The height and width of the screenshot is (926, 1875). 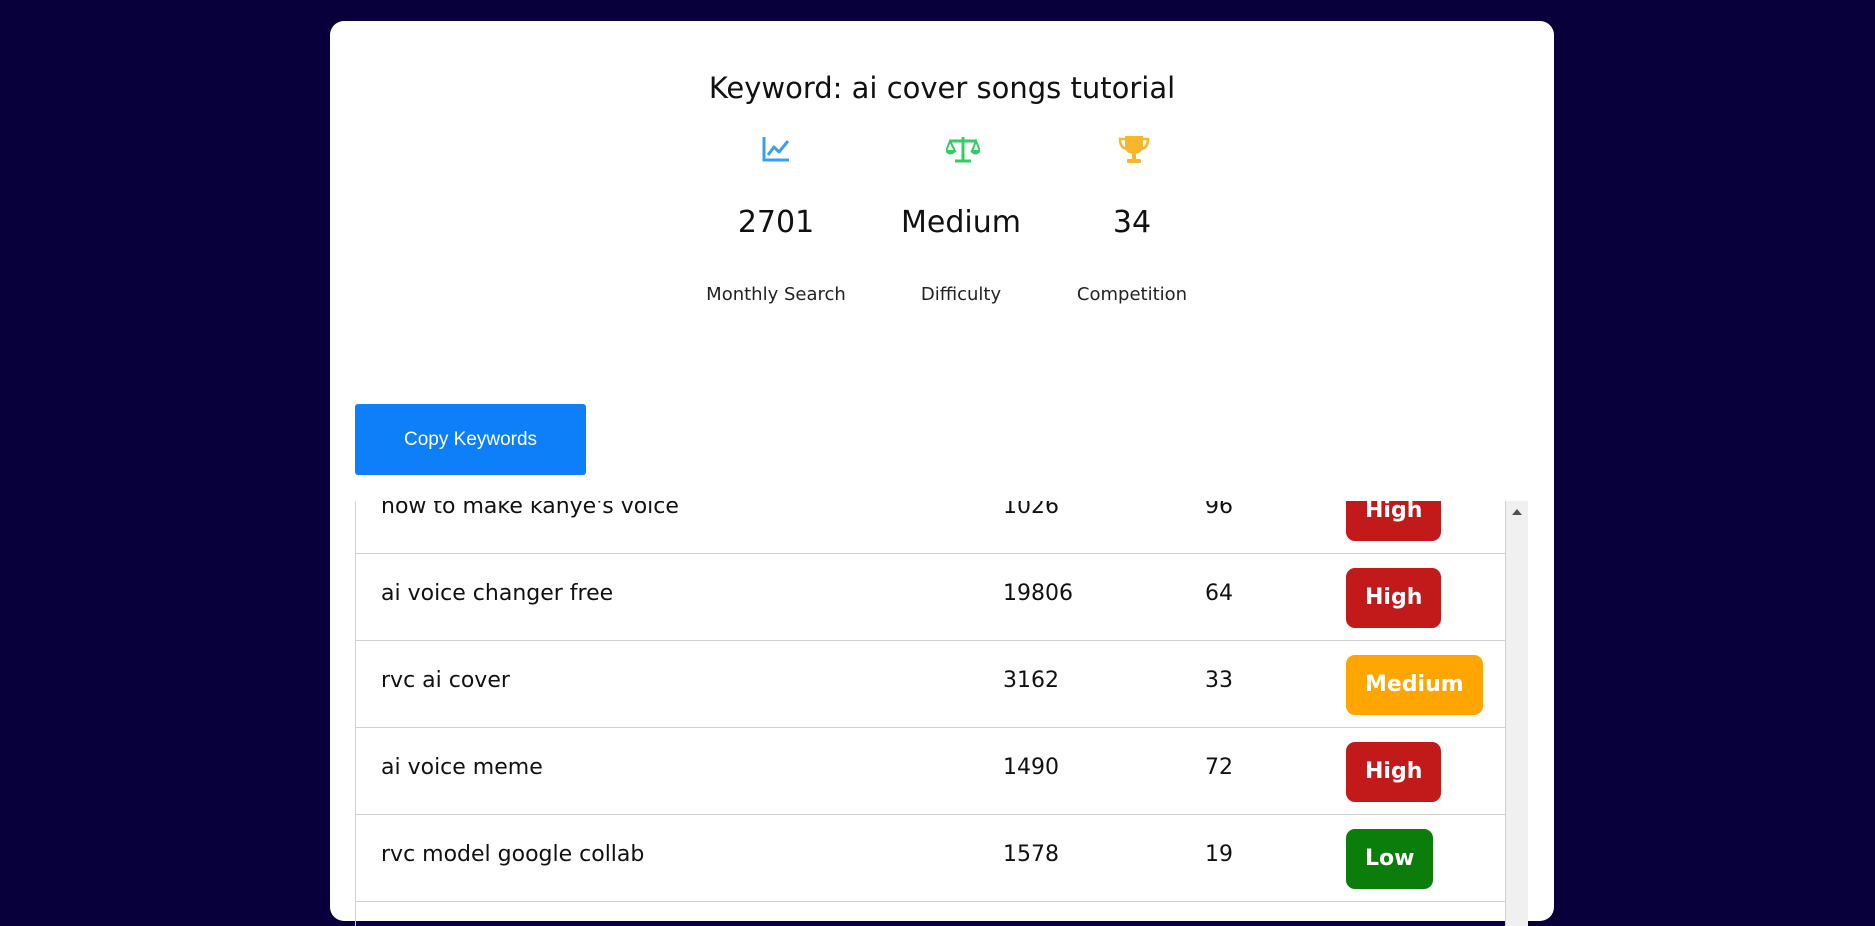 I want to click on competition-badge: Medium, so click(x=1414, y=685).